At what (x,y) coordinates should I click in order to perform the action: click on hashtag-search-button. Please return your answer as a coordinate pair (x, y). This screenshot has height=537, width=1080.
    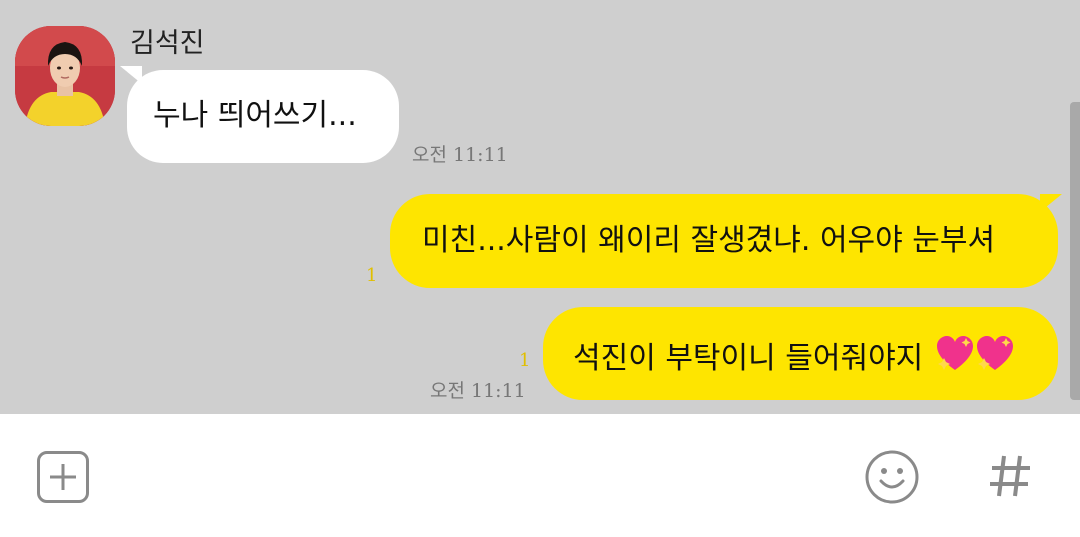
    Looking at the image, I should click on (1010, 476).